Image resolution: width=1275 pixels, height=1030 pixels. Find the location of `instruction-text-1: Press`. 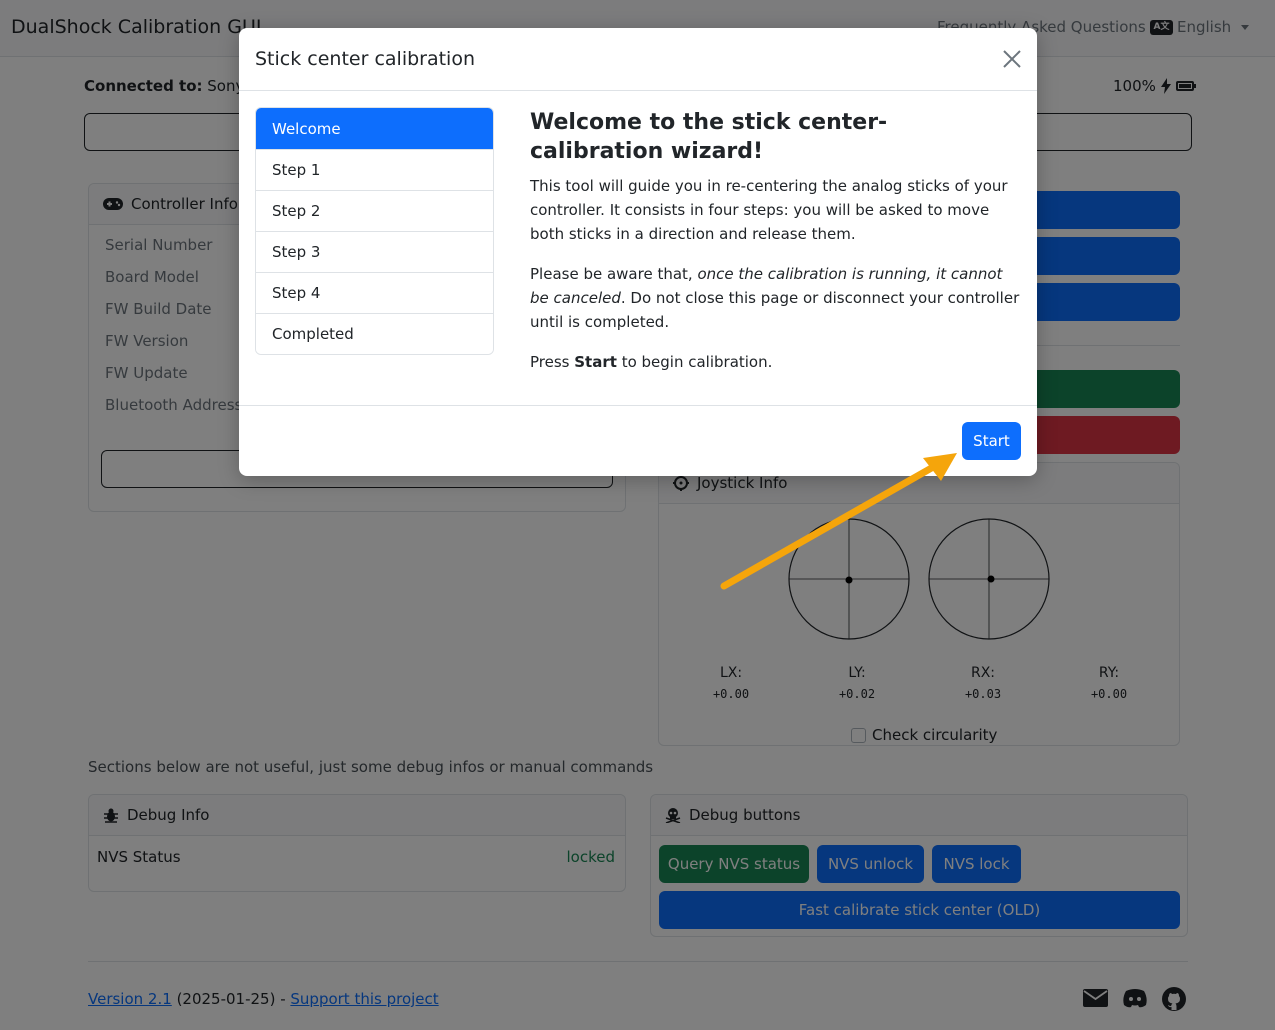

instruction-text-1: Press is located at coordinates (552, 362).